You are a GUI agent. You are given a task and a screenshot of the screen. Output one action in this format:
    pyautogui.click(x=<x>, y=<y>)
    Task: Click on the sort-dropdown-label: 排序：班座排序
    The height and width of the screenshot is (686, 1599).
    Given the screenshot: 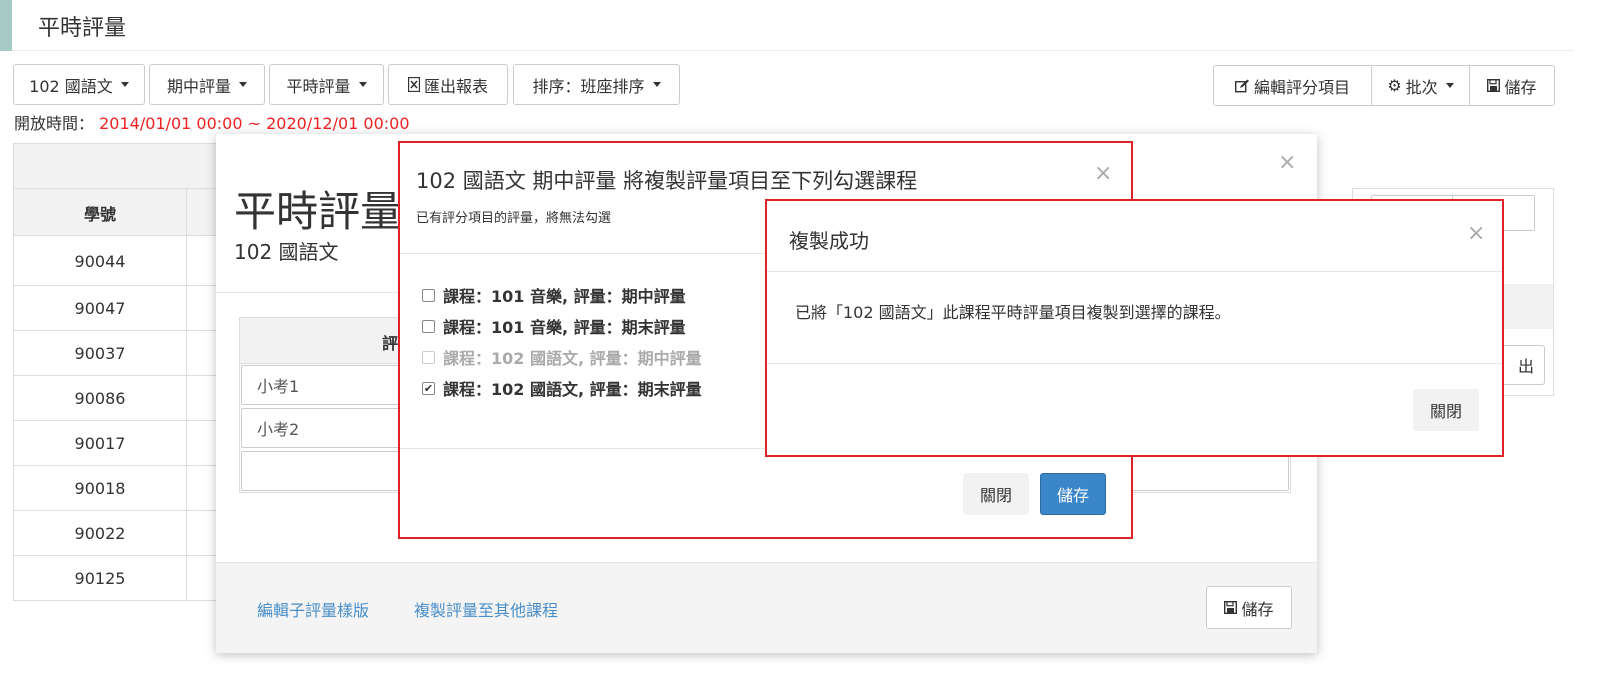 What is the action you would take?
    pyautogui.click(x=588, y=86)
    